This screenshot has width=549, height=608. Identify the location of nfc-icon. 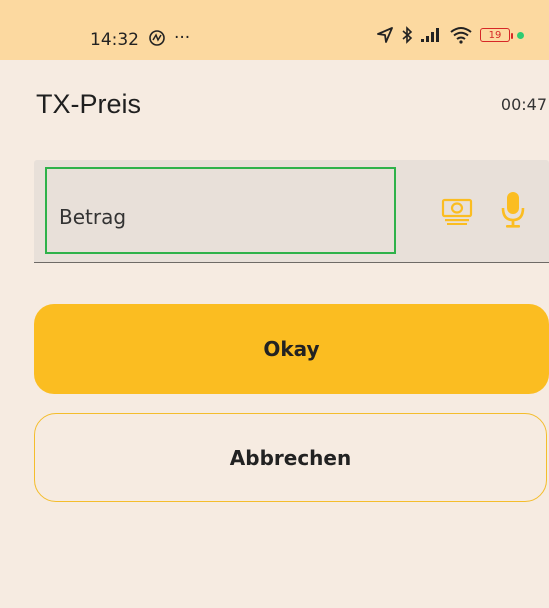
(157, 38).